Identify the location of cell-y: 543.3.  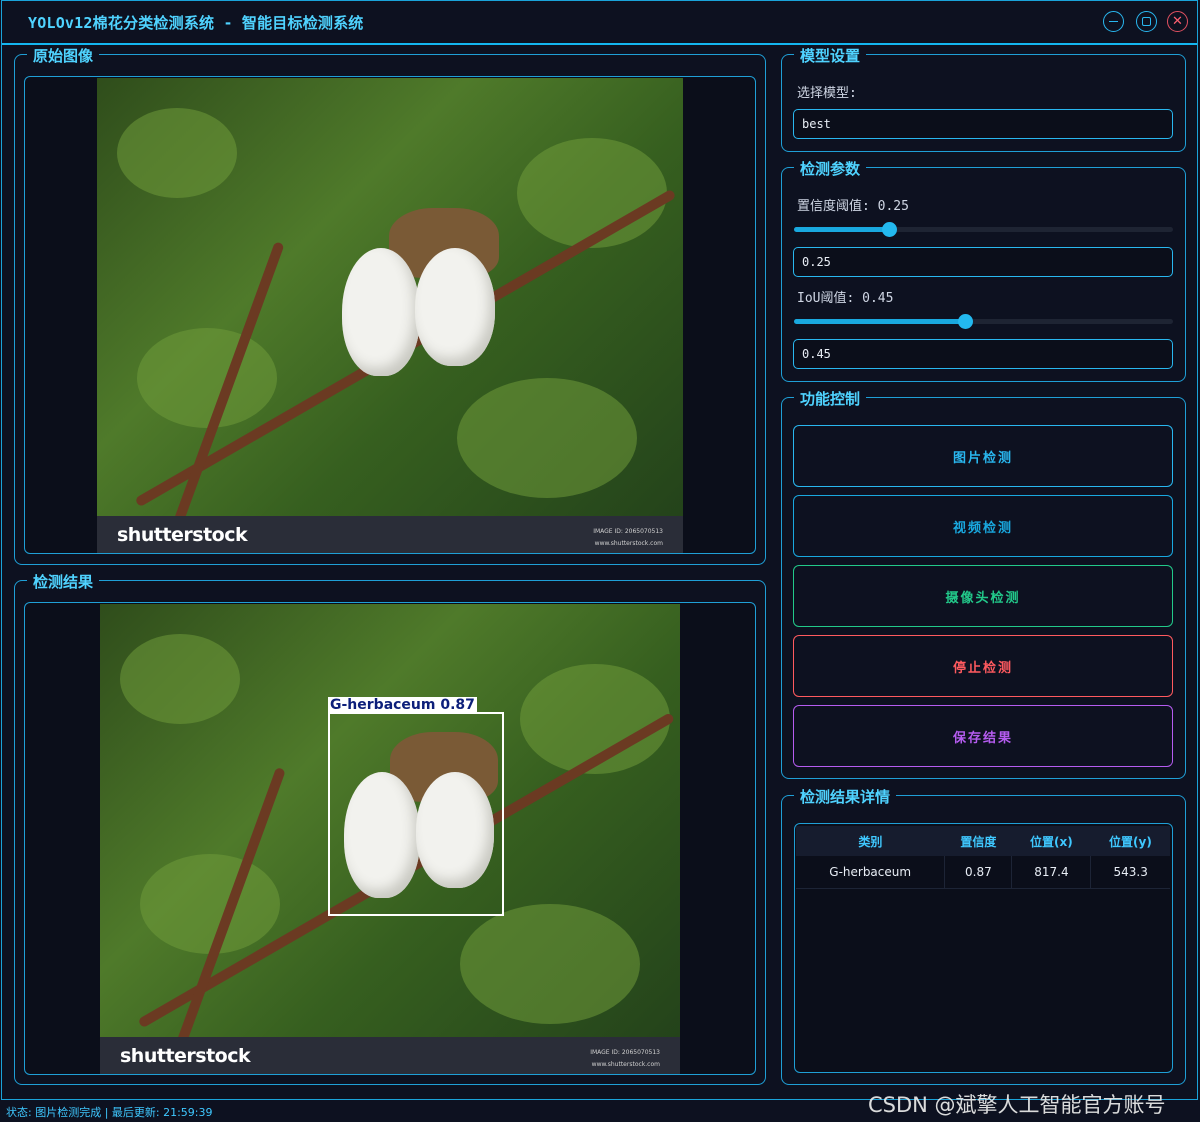
(1130, 872).